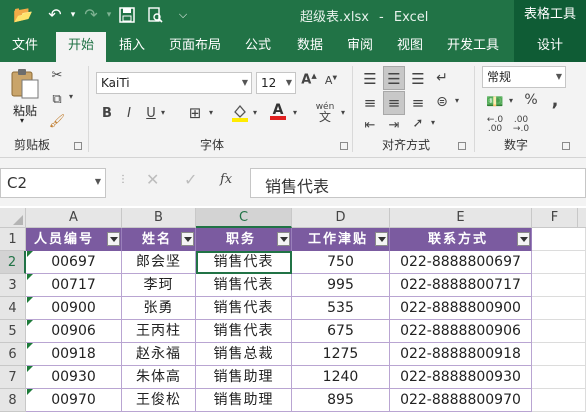 The height and width of the screenshot is (416, 586). Describe the element at coordinates (461, 331) in the screenshot. I see `table-cell: 022-8888800906` at that location.